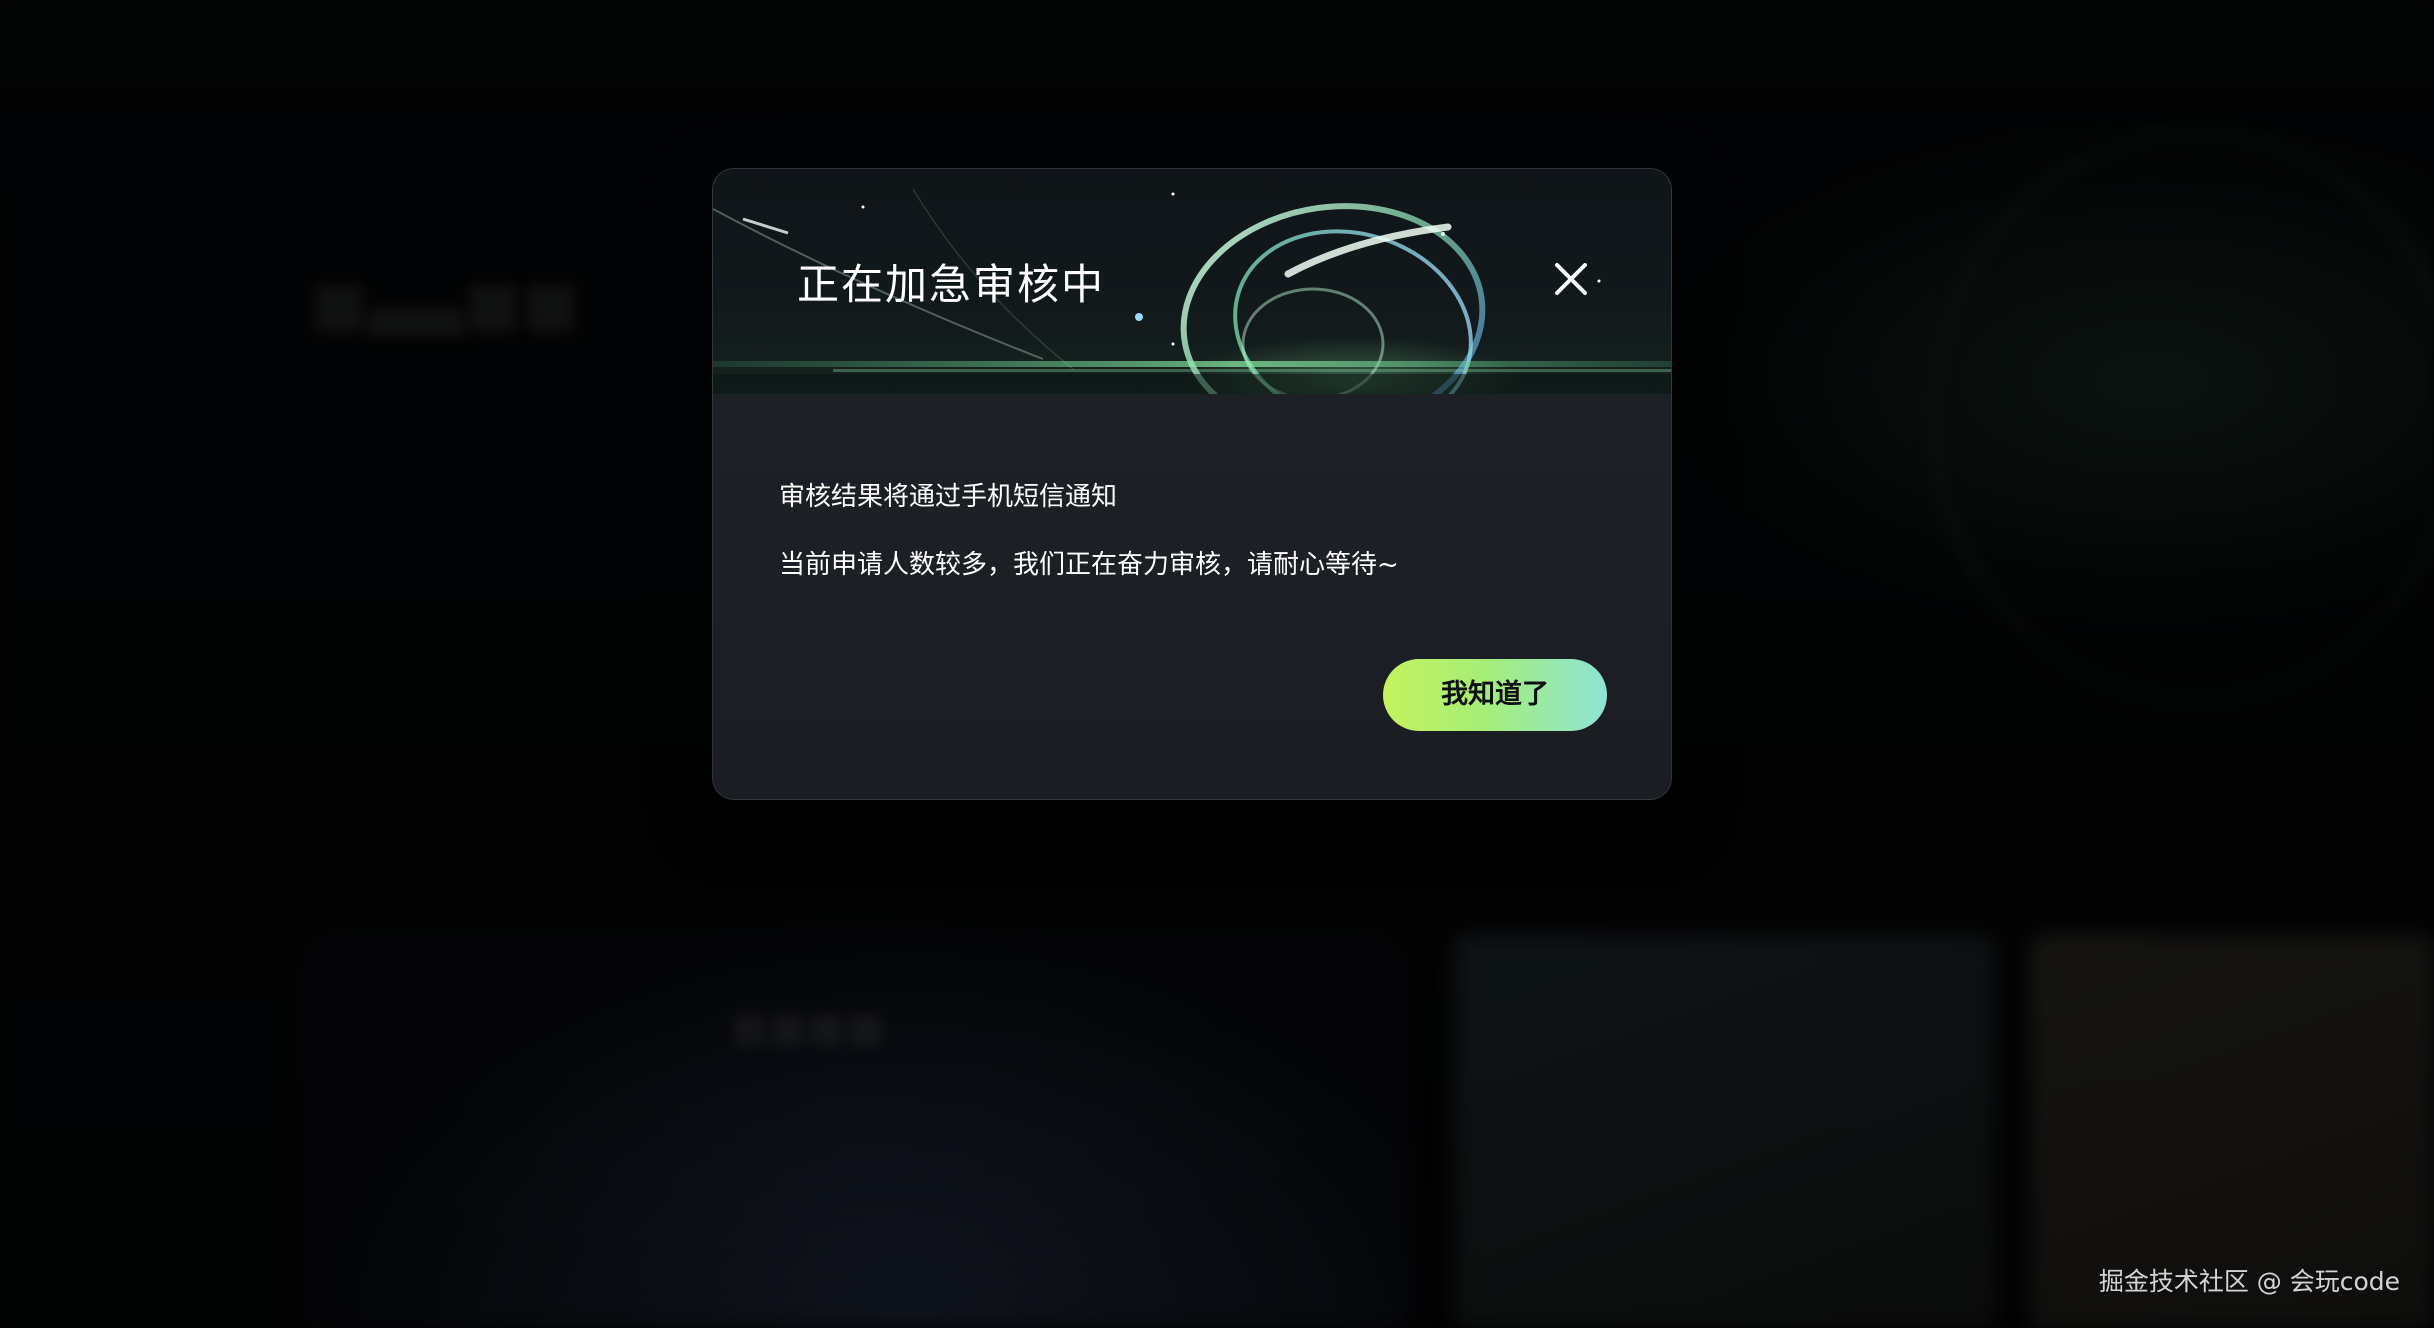 The width and height of the screenshot is (2434, 1328). What do you see at coordinates (1189, 531) in the screenshot?
I see `dialog-body: 审核结果将通过手机短信通知 当前申请人数较多，我们正在奋力审核，请耐心等待~` at bounding box center [1189, 531].